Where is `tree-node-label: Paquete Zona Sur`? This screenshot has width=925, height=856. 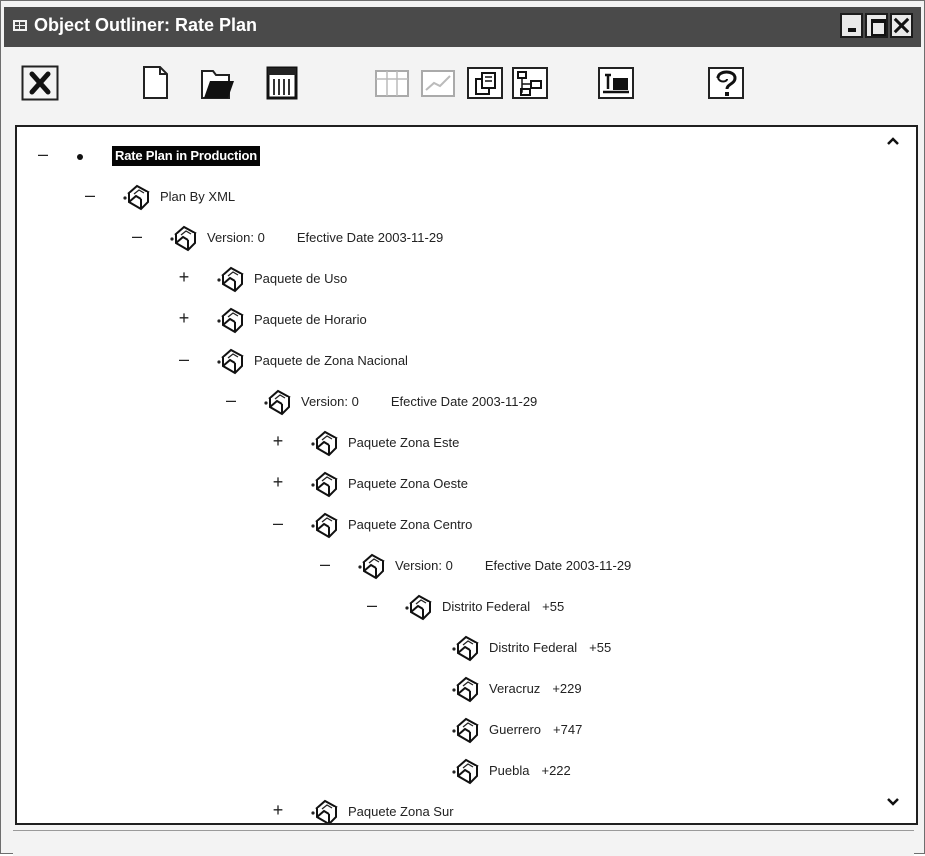 tree-node-label: Paquete Zona Sur is located at coordinates (401, 811).